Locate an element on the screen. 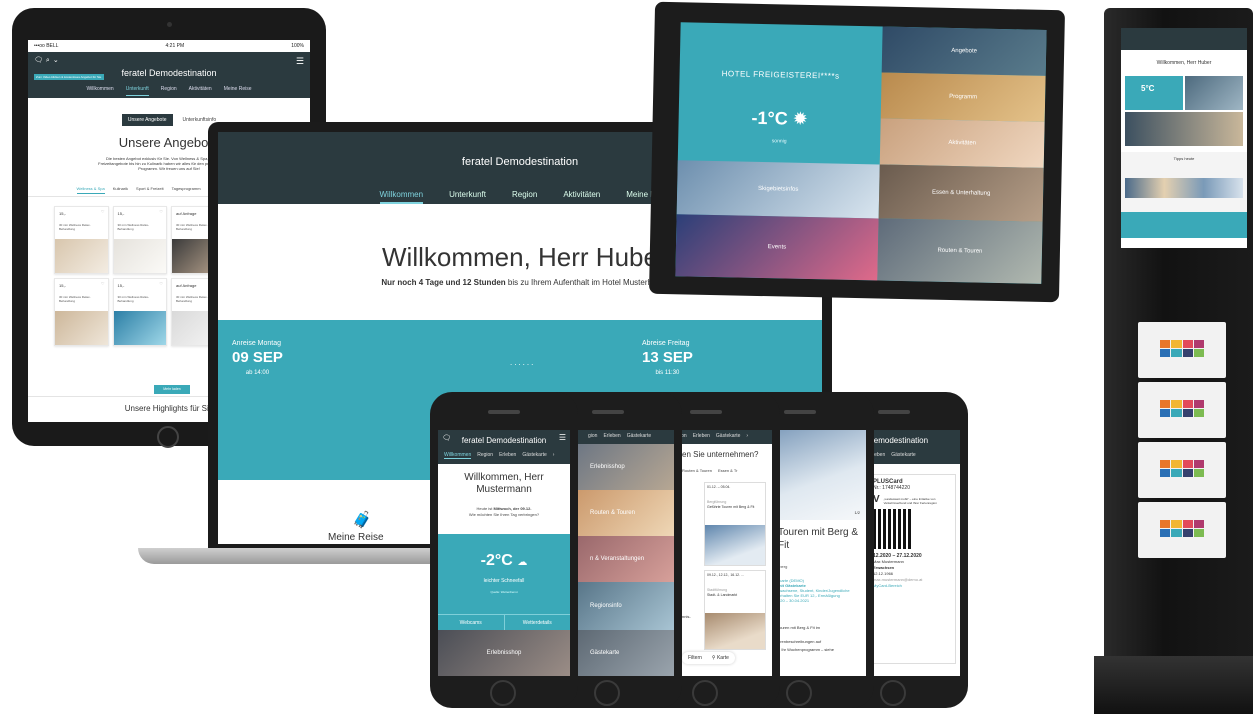 The height and width of the screenshot is (714, 1253). category-sport: Sport & Freizeit is located at coordinates (150, 190).